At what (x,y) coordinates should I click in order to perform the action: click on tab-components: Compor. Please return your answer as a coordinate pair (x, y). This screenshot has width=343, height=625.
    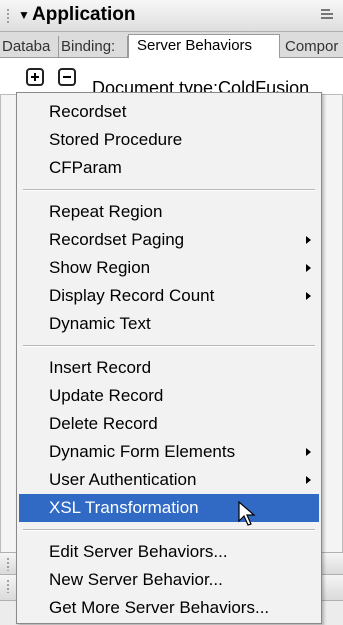
    Looking at the image, I should click on (313, 47).